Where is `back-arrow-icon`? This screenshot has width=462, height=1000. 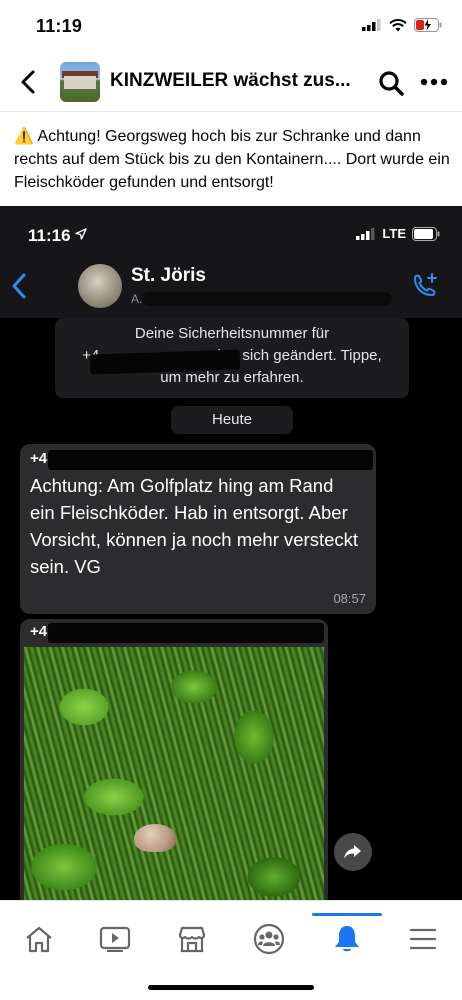 back-arrow-icon is located at coordinates (28, 82).